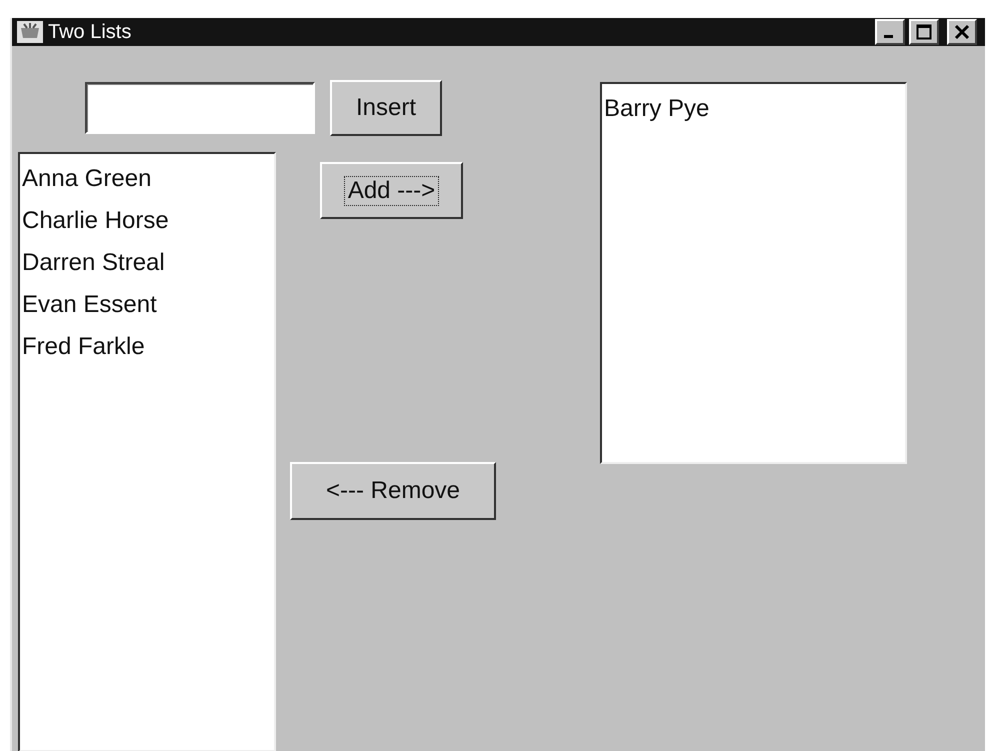 Image resolution: width=998 pixels, height=751 pixels. Describe the element at coordinates (200, 108) in the screenshot. I see `text-field` at that location.